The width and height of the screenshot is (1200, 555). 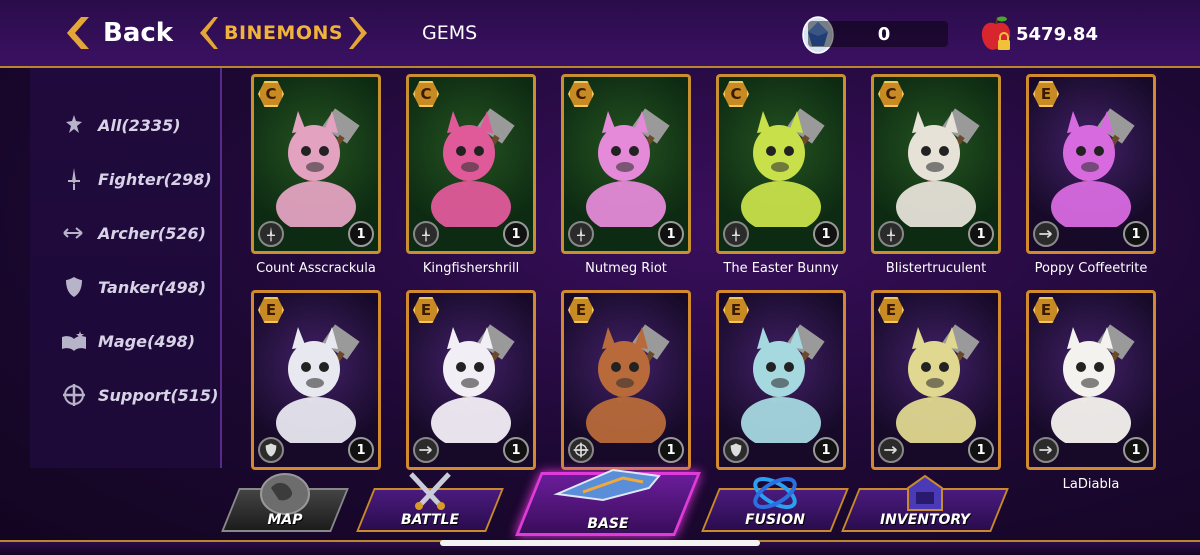 What do you see at coordinates (600, 34) in the screenshot?
I see `top-bar: Back BINEMONS GEMS 0 5479.84` at bounding box center [600, 34].